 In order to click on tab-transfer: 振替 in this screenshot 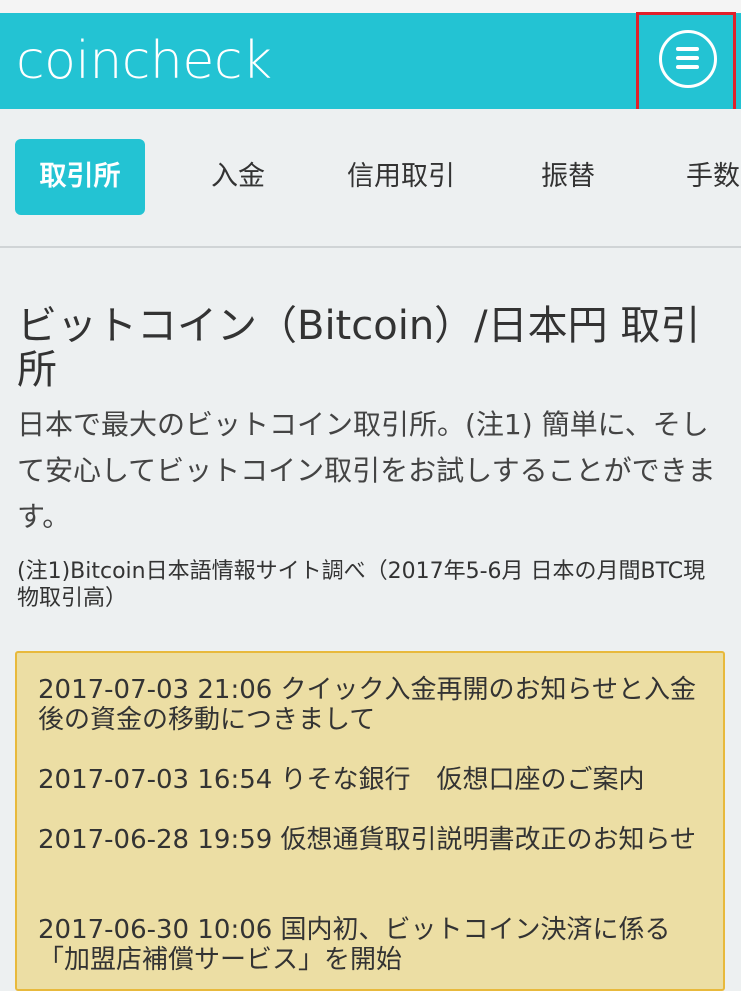, I will do `click(568, 177)`.